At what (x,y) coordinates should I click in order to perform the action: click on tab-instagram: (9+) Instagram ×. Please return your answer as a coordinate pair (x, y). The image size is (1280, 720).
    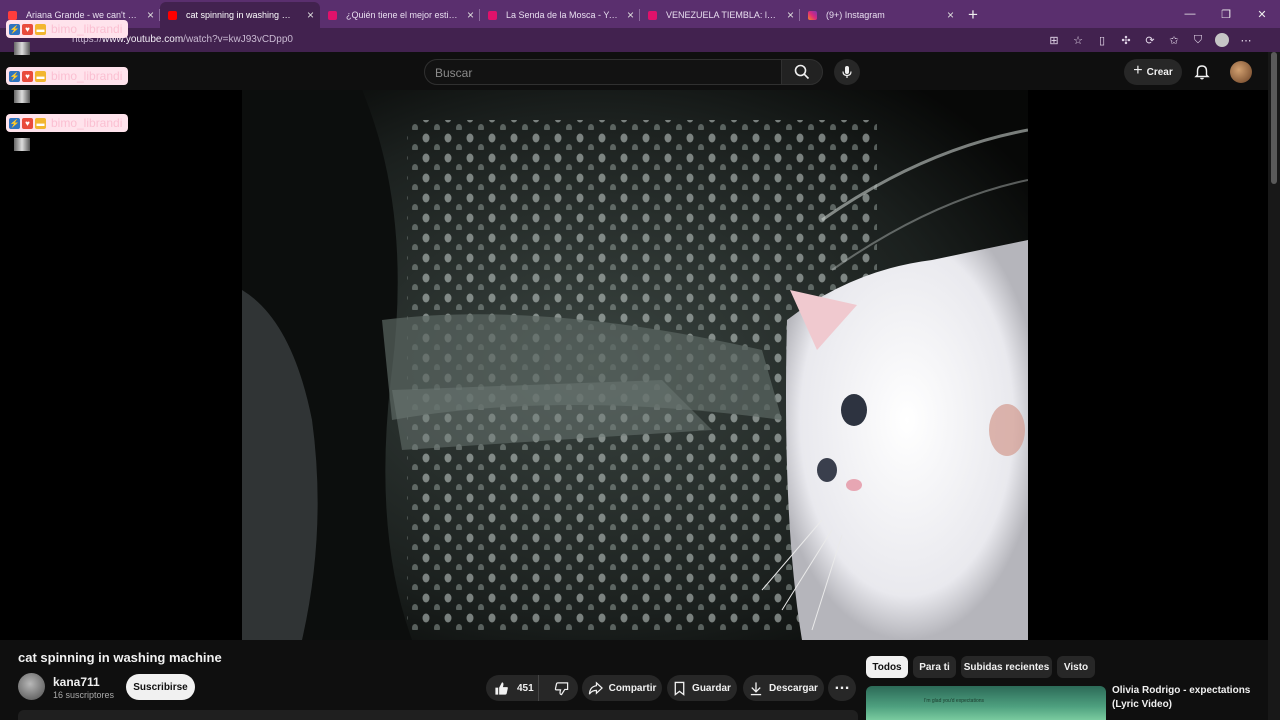
    Looking at the image, I should click on (880, 15).